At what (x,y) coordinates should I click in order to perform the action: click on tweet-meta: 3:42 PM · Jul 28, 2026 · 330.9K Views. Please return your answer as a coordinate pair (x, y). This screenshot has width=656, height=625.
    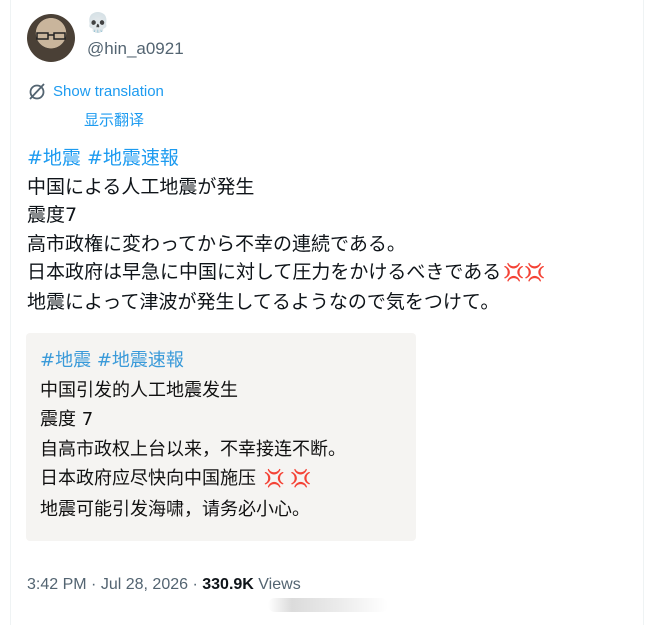
    Looking at the image, I should click on (164, 585).